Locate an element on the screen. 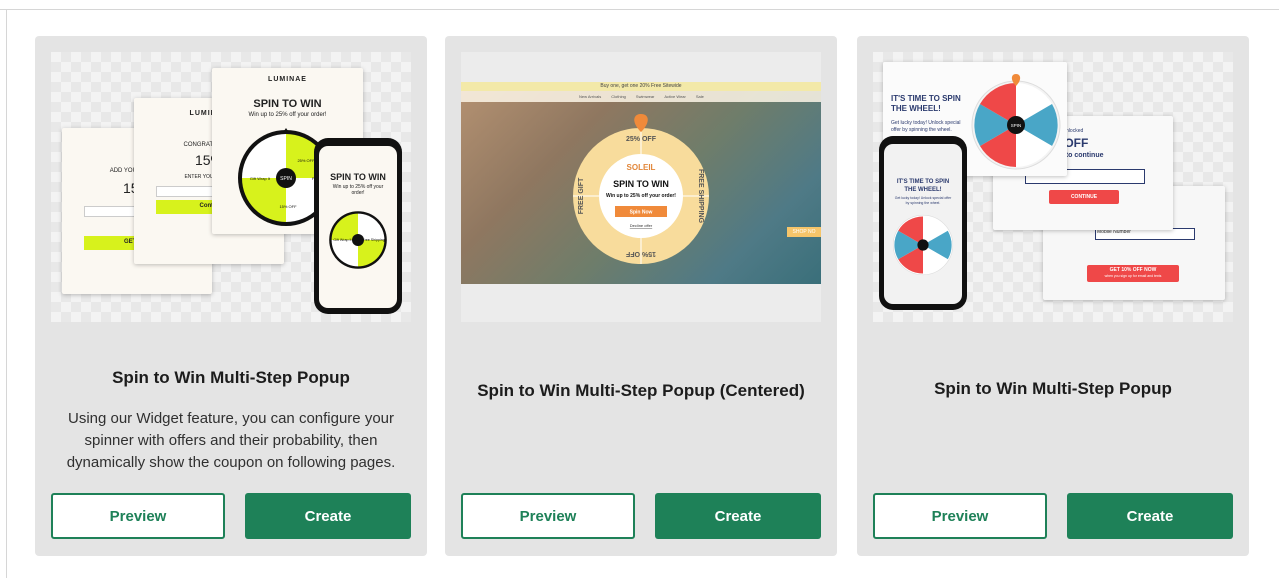 This screenshot has width=1279, height=578. content-frame-left is located at coordinates (6, 293).